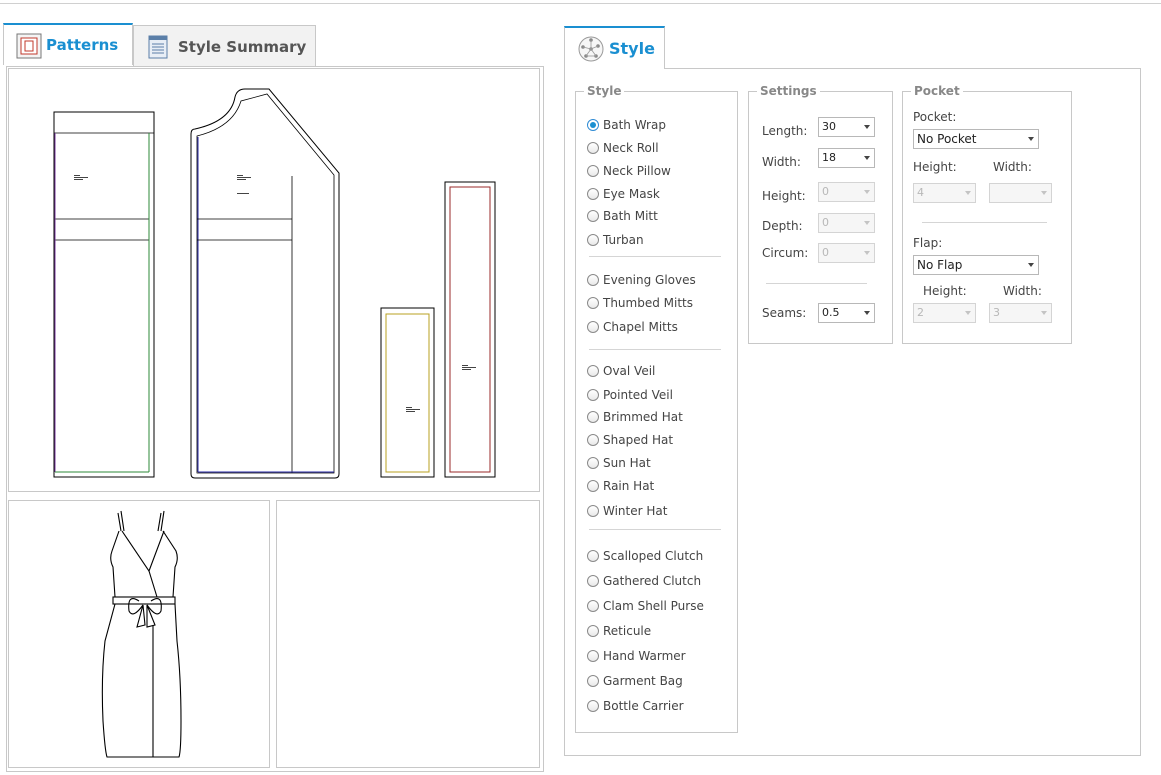 Image resolution: width=1161 pixels, height=775 pixels. Describe the element at coordinates (139, 634) in the screenshot. I see `garment-sketch-pane` at that location.